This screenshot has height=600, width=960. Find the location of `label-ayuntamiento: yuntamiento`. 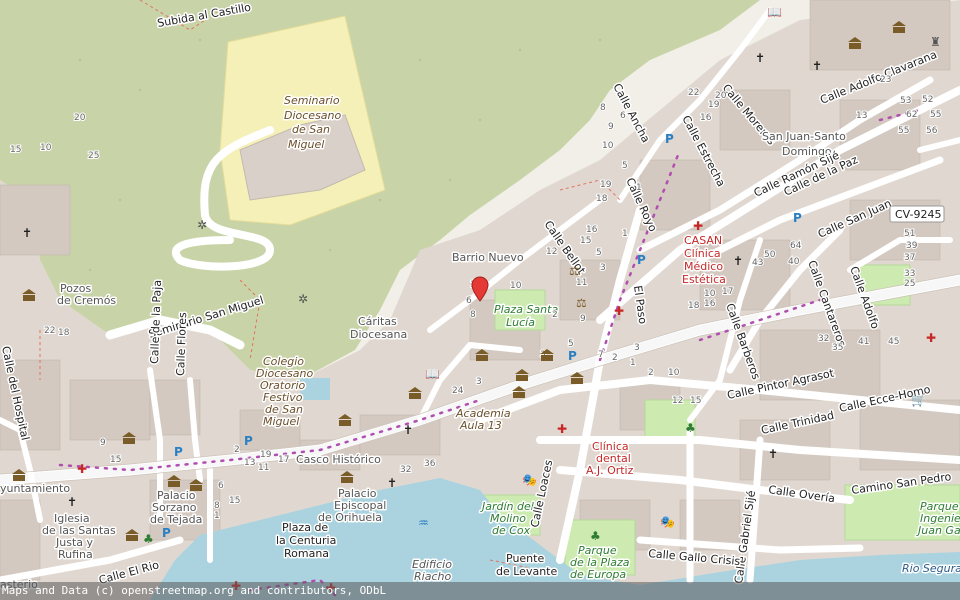

label-ayuntamiento: yuntamiento is located at coordinates (35, 488).